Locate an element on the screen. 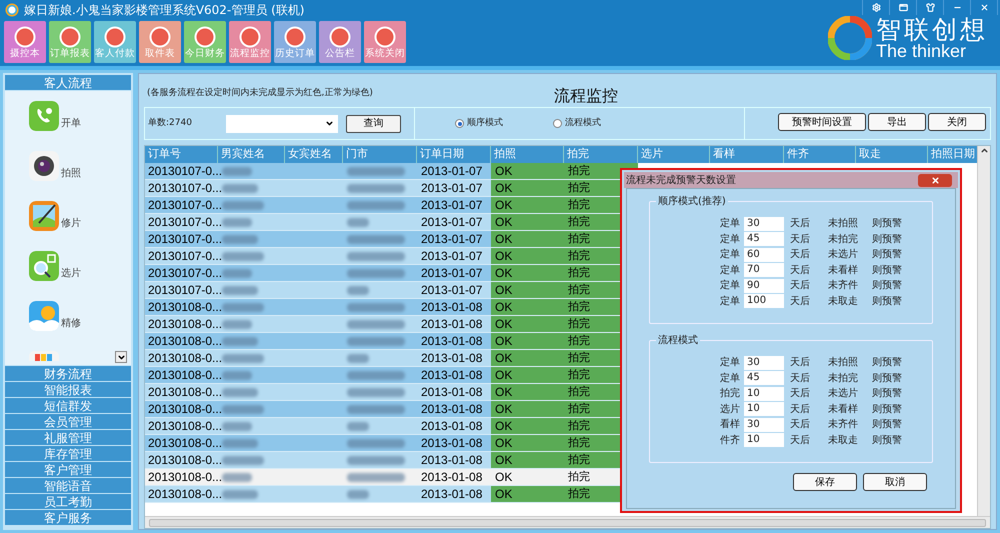  vertical-scrollbar is located at coordinates (983, 331).